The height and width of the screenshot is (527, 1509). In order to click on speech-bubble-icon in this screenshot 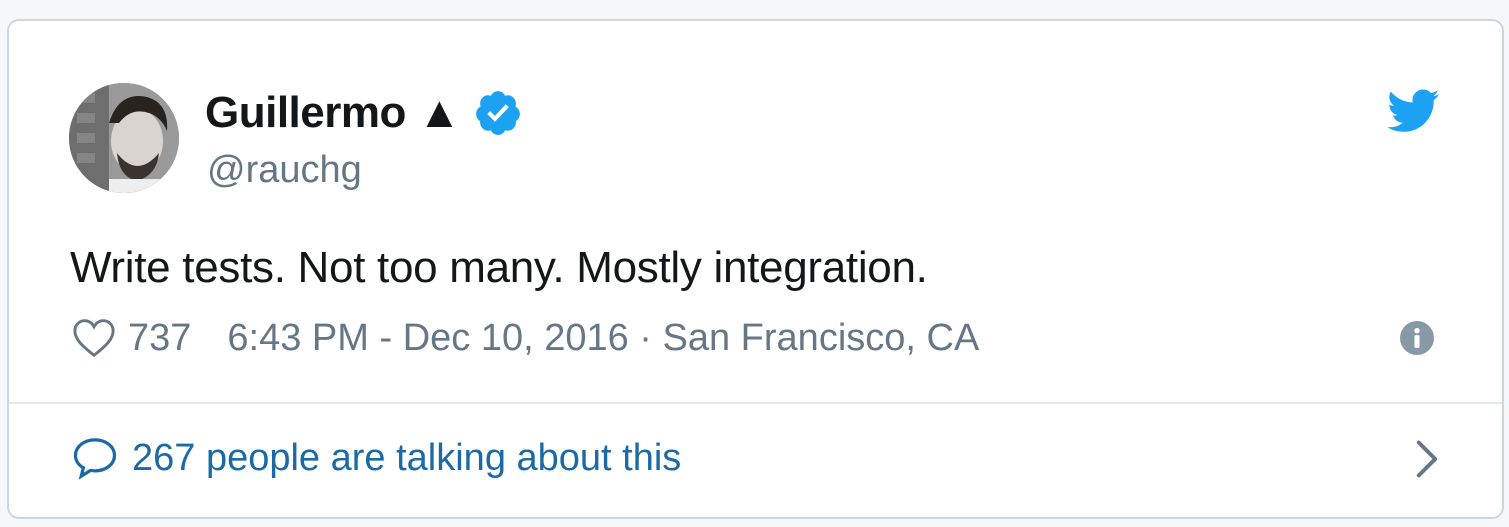, I will do `click(95, 459)`.